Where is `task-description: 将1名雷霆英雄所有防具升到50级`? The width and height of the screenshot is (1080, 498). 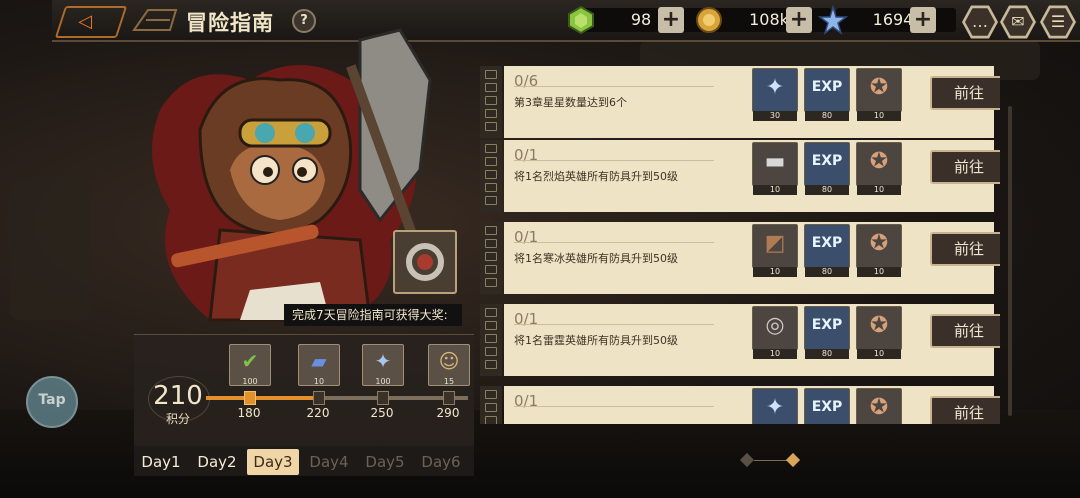 task-description: 将1名雷霆英雄所有防具升到50级 is located at coordinates (596, 340).